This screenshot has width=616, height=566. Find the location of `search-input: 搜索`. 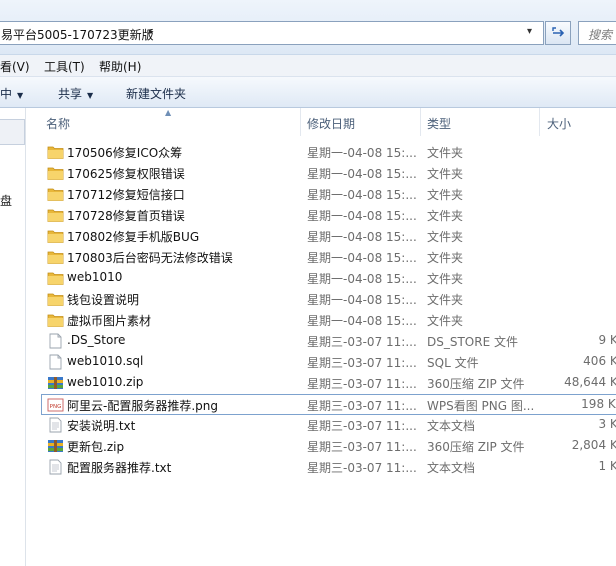

search-input: 搜索 is located at coordinates (597, 33).